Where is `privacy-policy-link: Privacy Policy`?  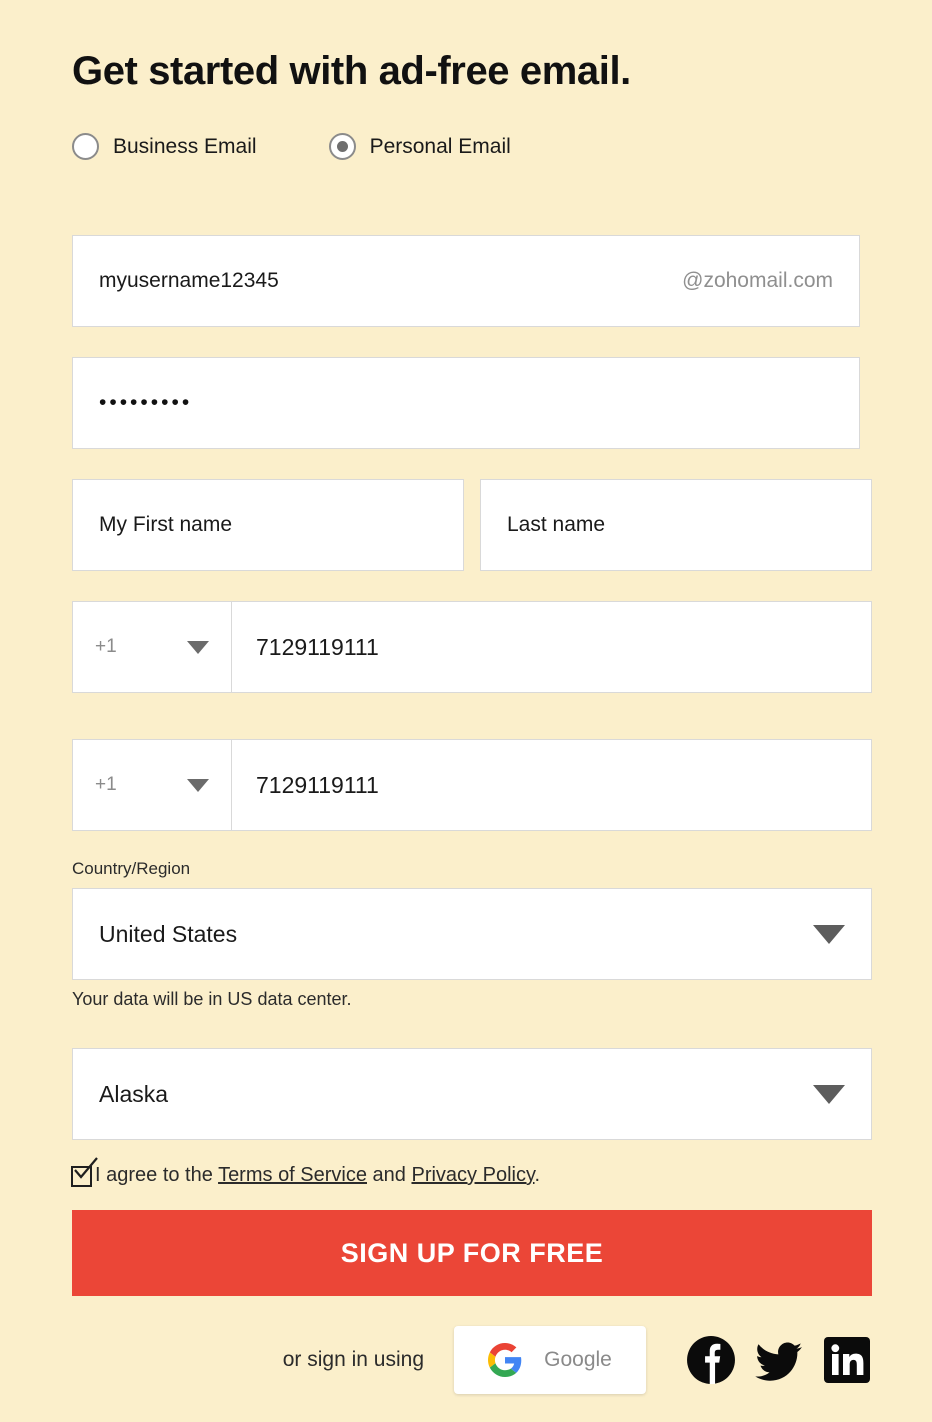 privacy-policy-link: Privacy Policy is located at coordinates (472, 1175).